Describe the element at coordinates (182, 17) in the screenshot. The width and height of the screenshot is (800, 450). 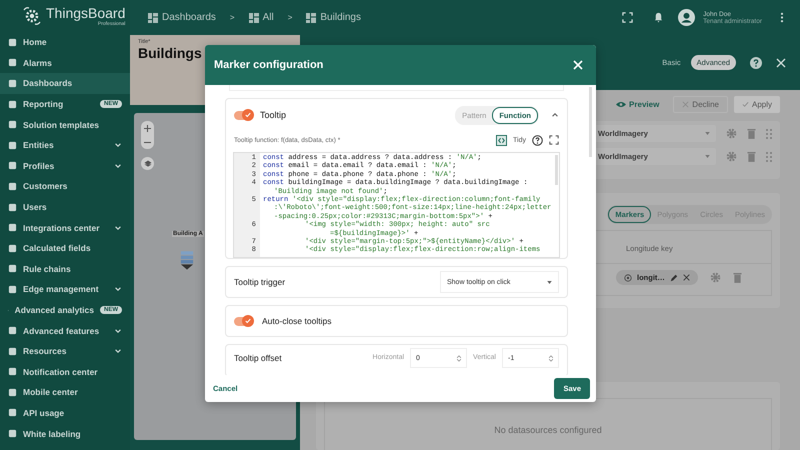
I see `breadcrumb-link: Dashboards` at that location.